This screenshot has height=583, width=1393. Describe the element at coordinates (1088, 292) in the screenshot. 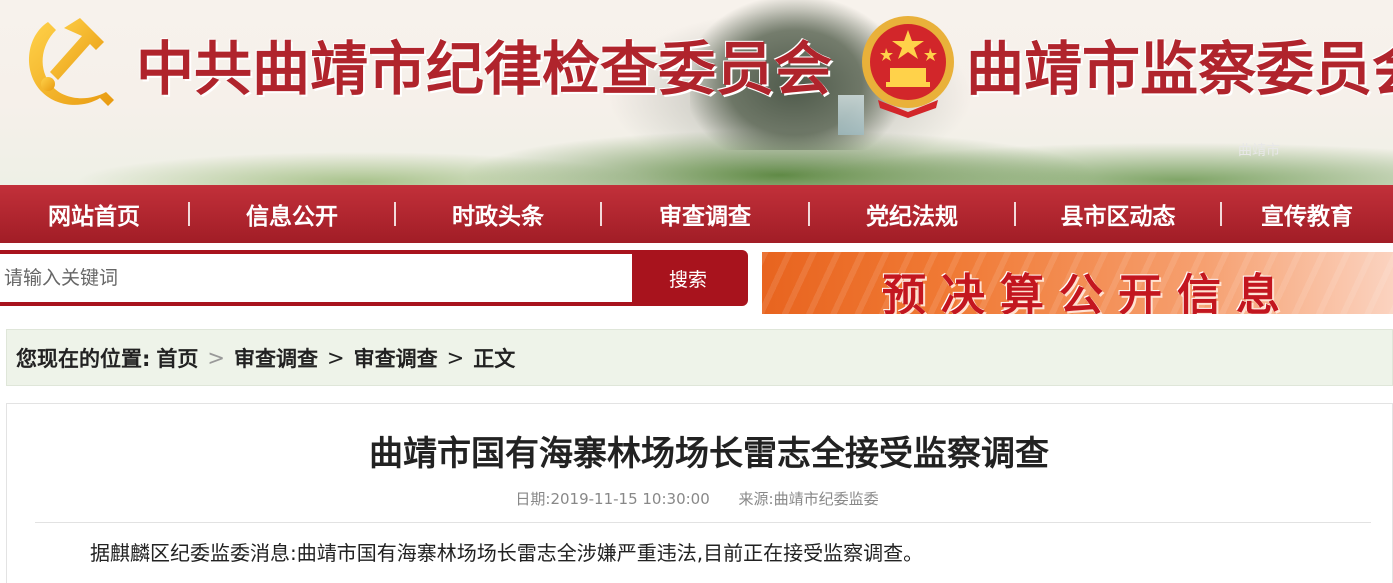

I see `budget-banner-text: 预决算公开信息` at that location.